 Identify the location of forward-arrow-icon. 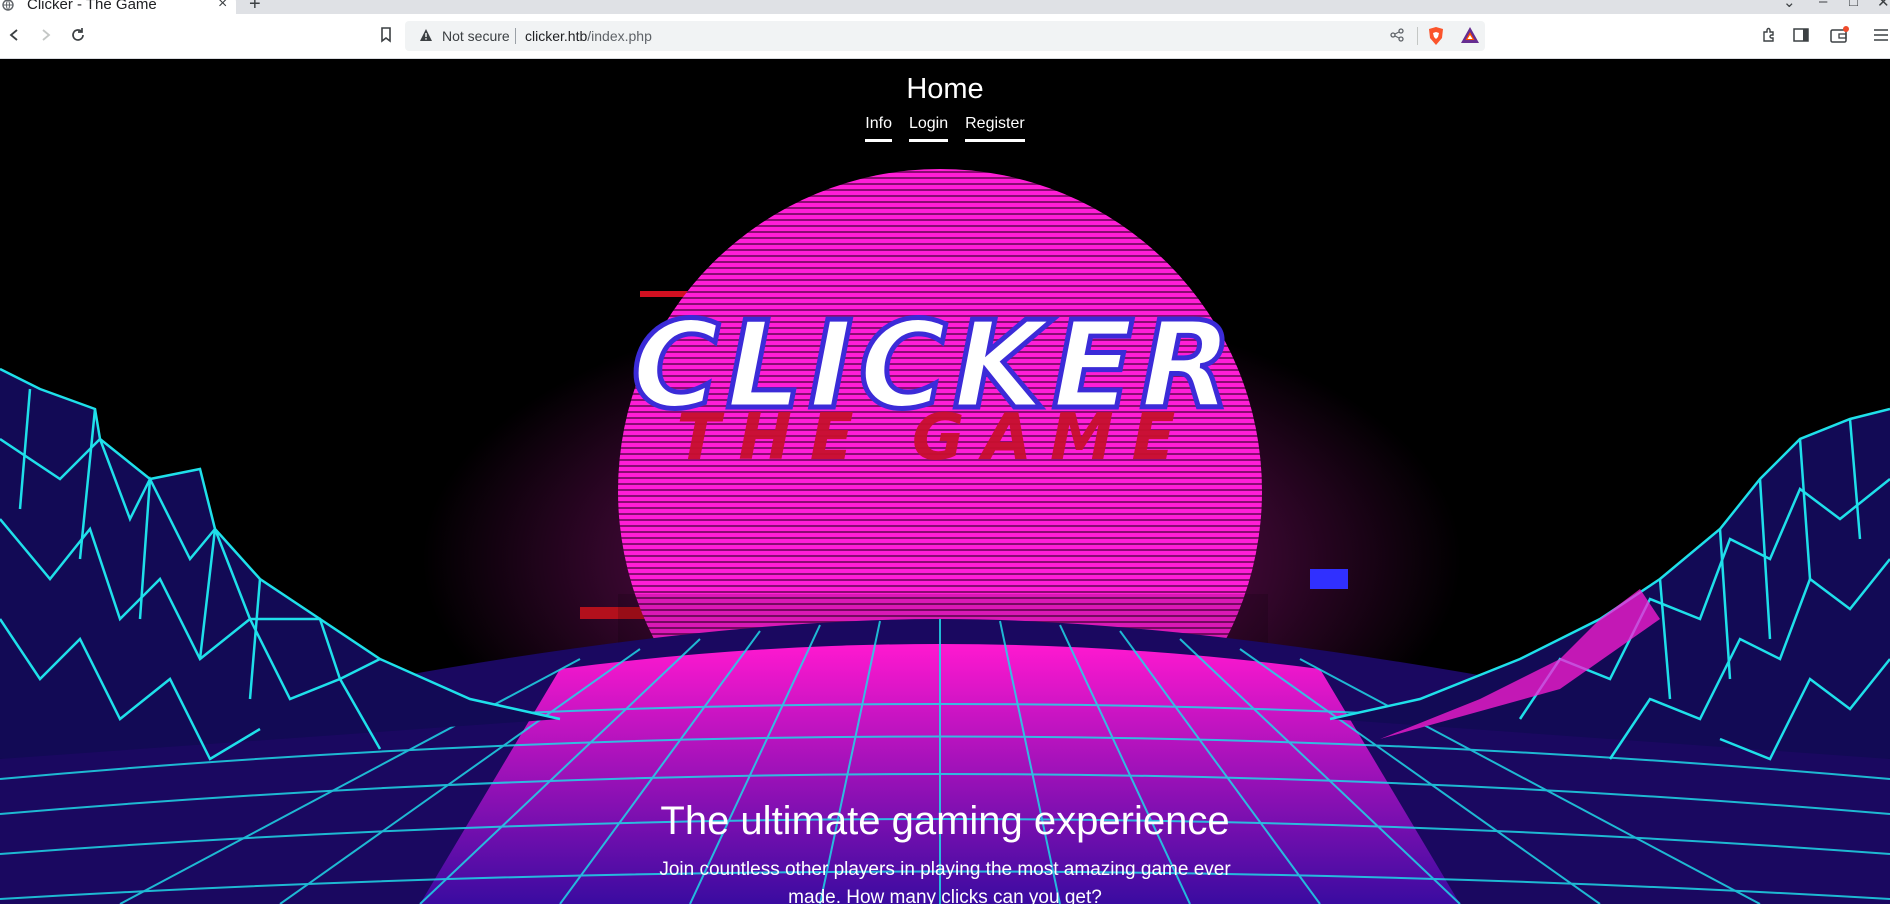
(46, 35).